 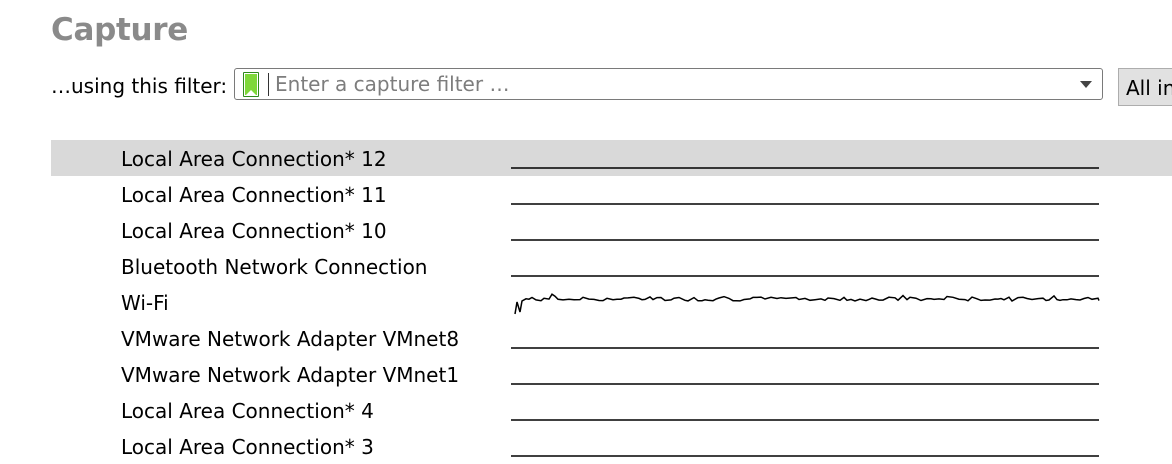 I want to click on interface-type-select: All in, so click(x=1145, y=87).